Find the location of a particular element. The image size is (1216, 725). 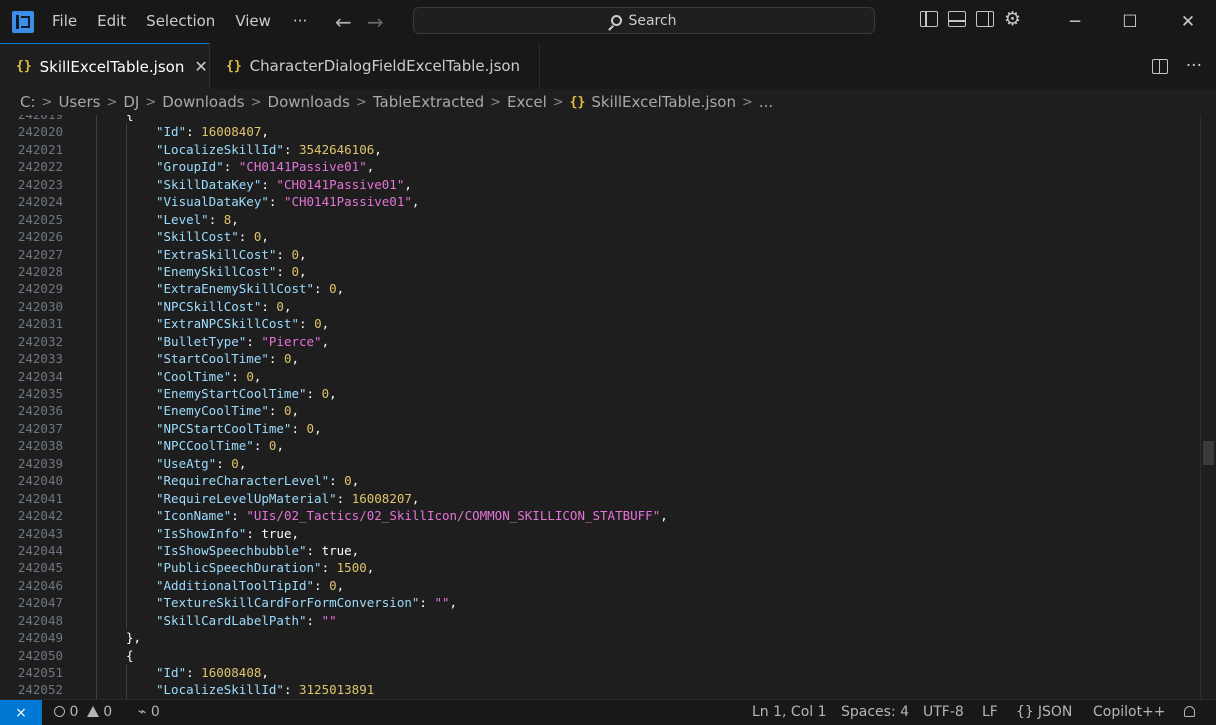

code-line: 242043 "IsShowInfo": true, is located at coordinates (600, 533).